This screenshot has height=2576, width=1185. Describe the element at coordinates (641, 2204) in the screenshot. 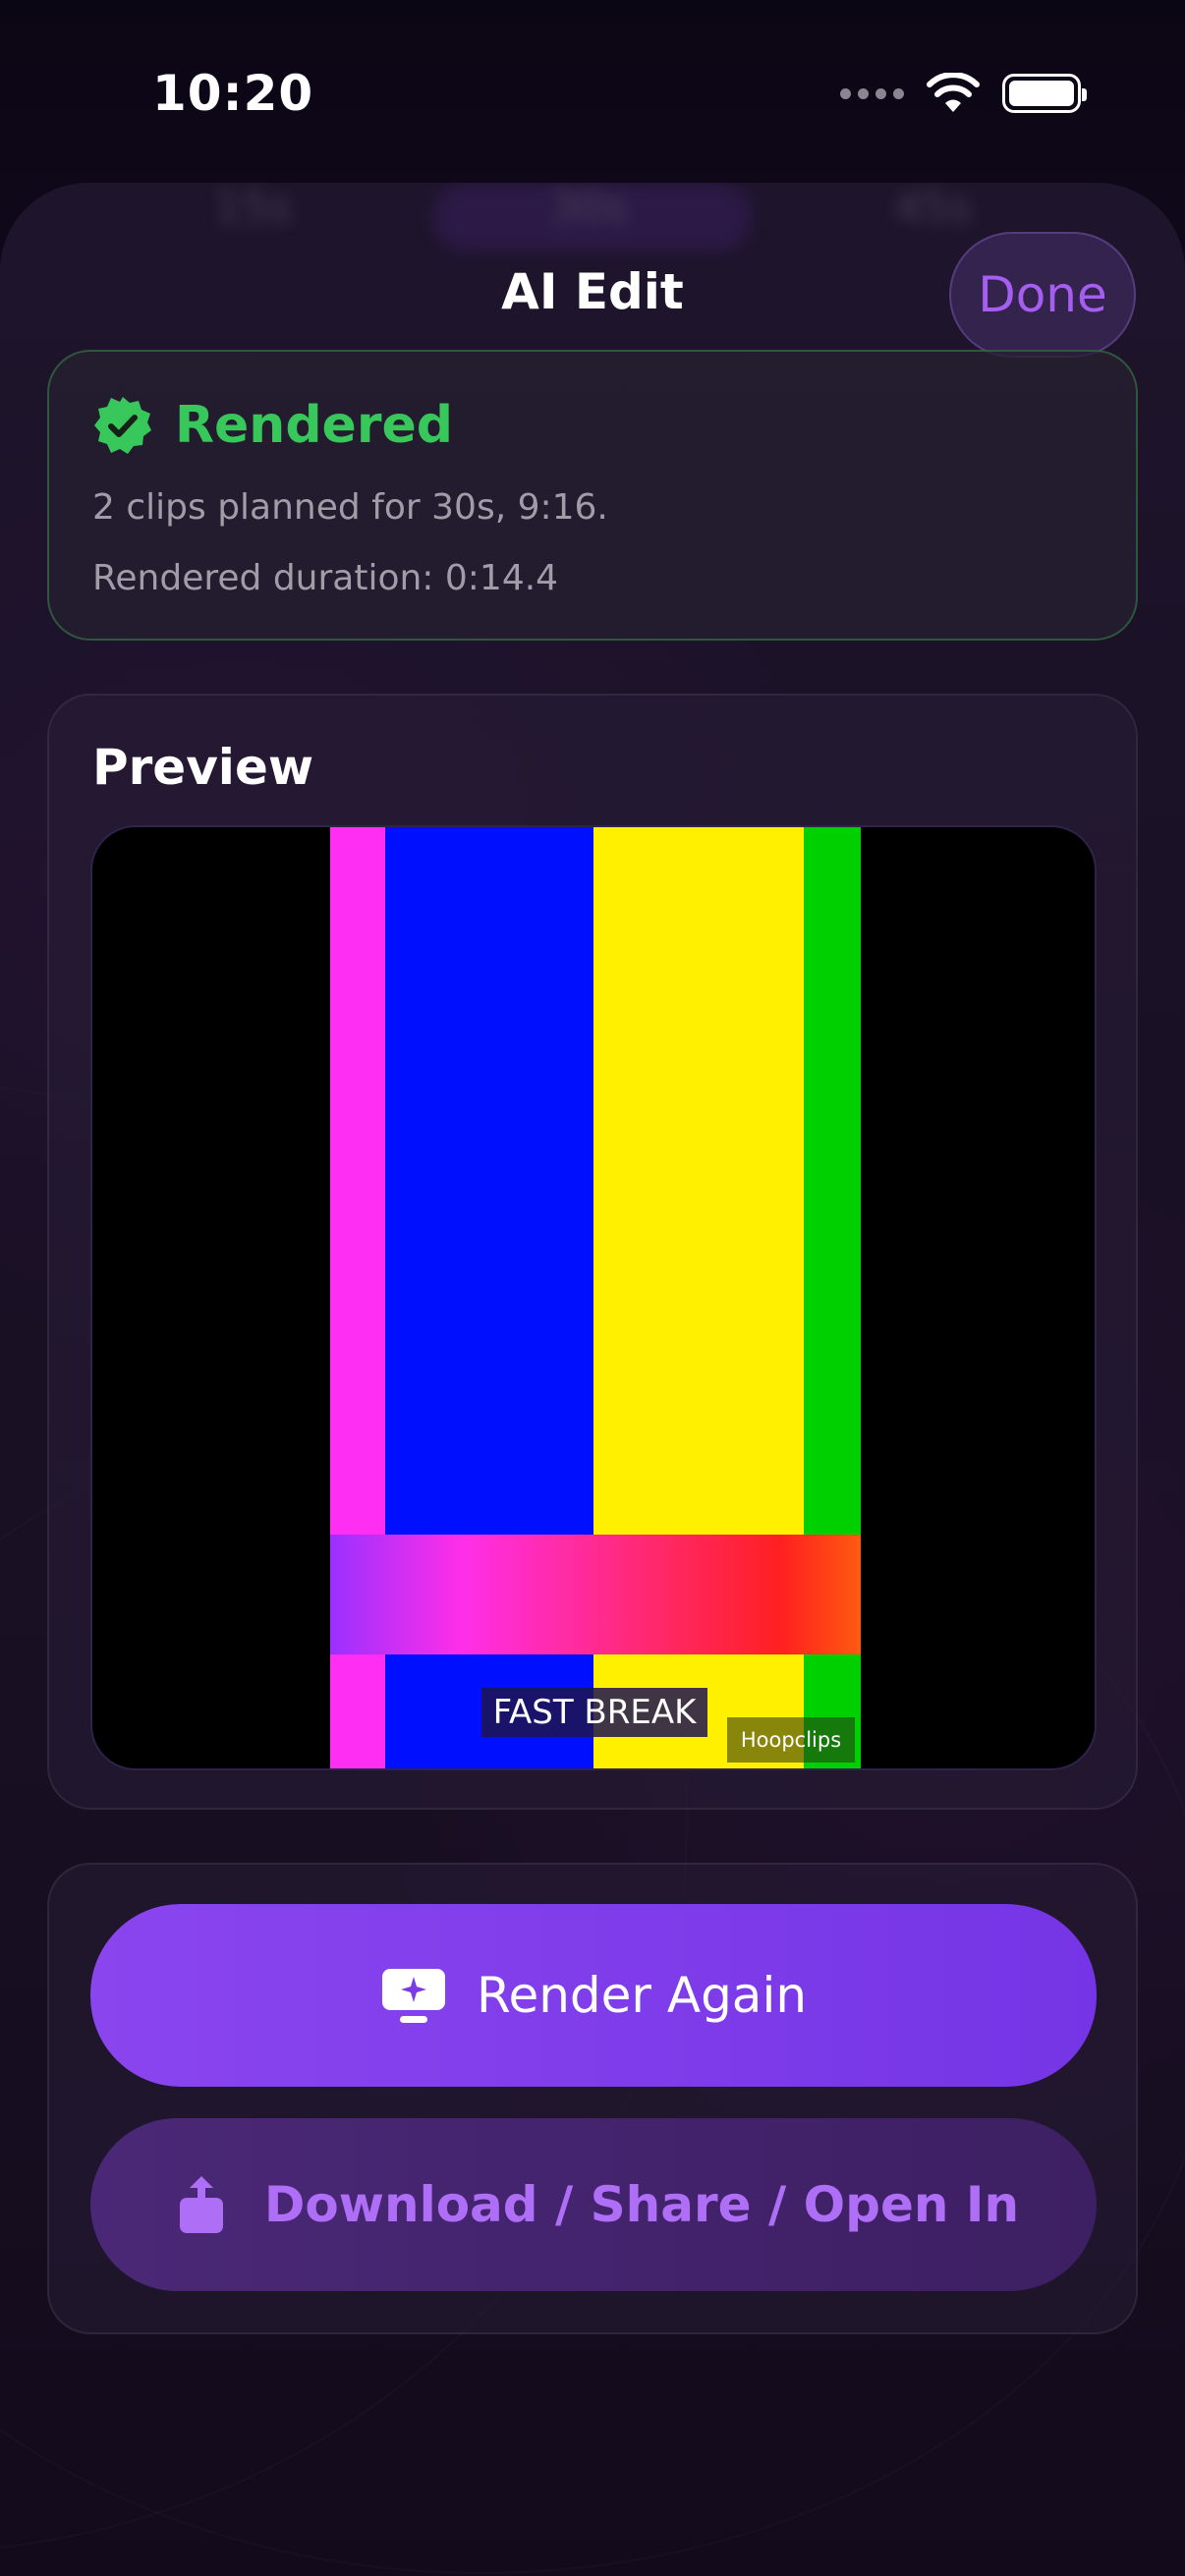

I see `share-label: Download / Share / Open In` at that location.